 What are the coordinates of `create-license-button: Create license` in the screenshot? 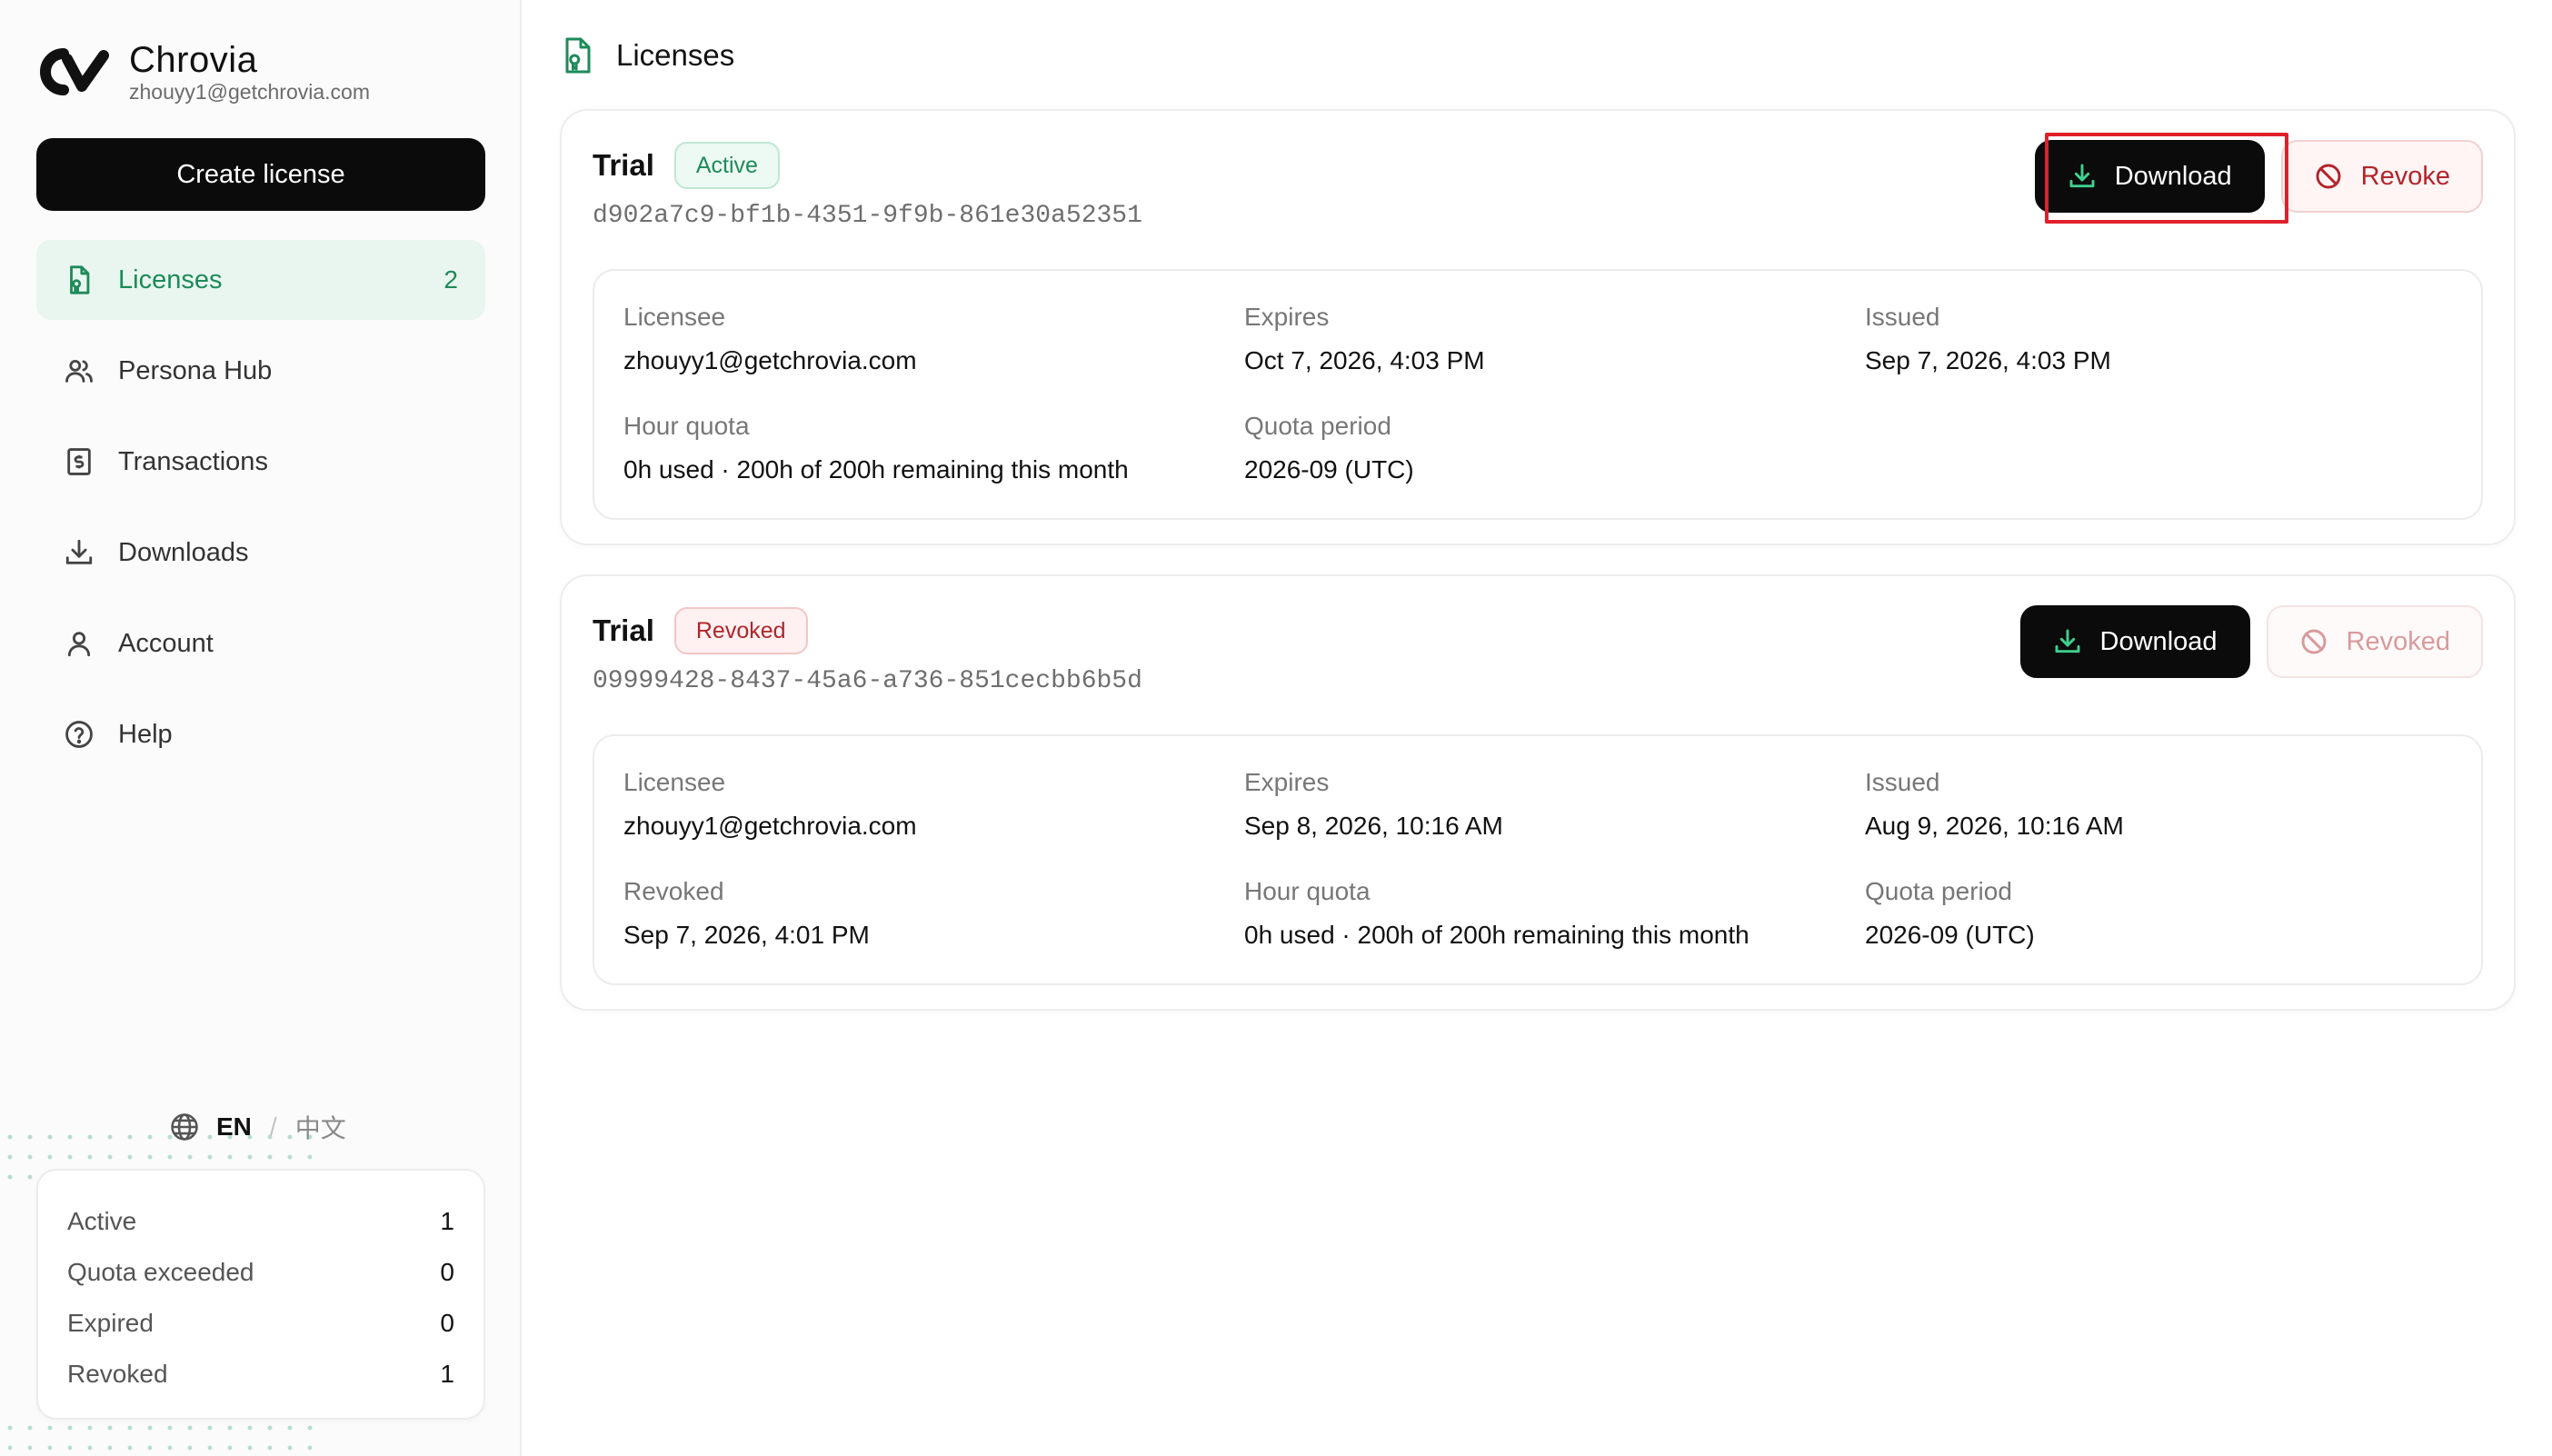 It's located at (260, 174).